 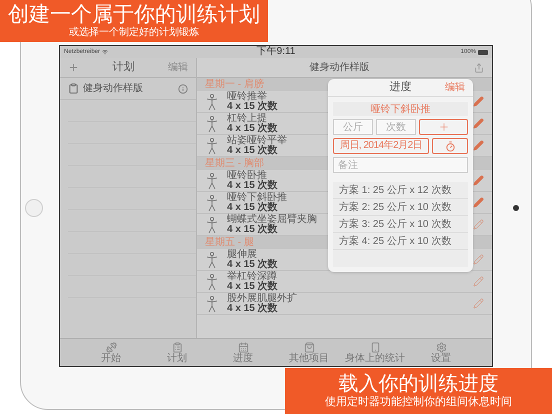 What do you see at coordinates (400, 109) in the screenshot?
I see `exercise-title: 哑铃下斜卧推` at bounding box center [400, 109].